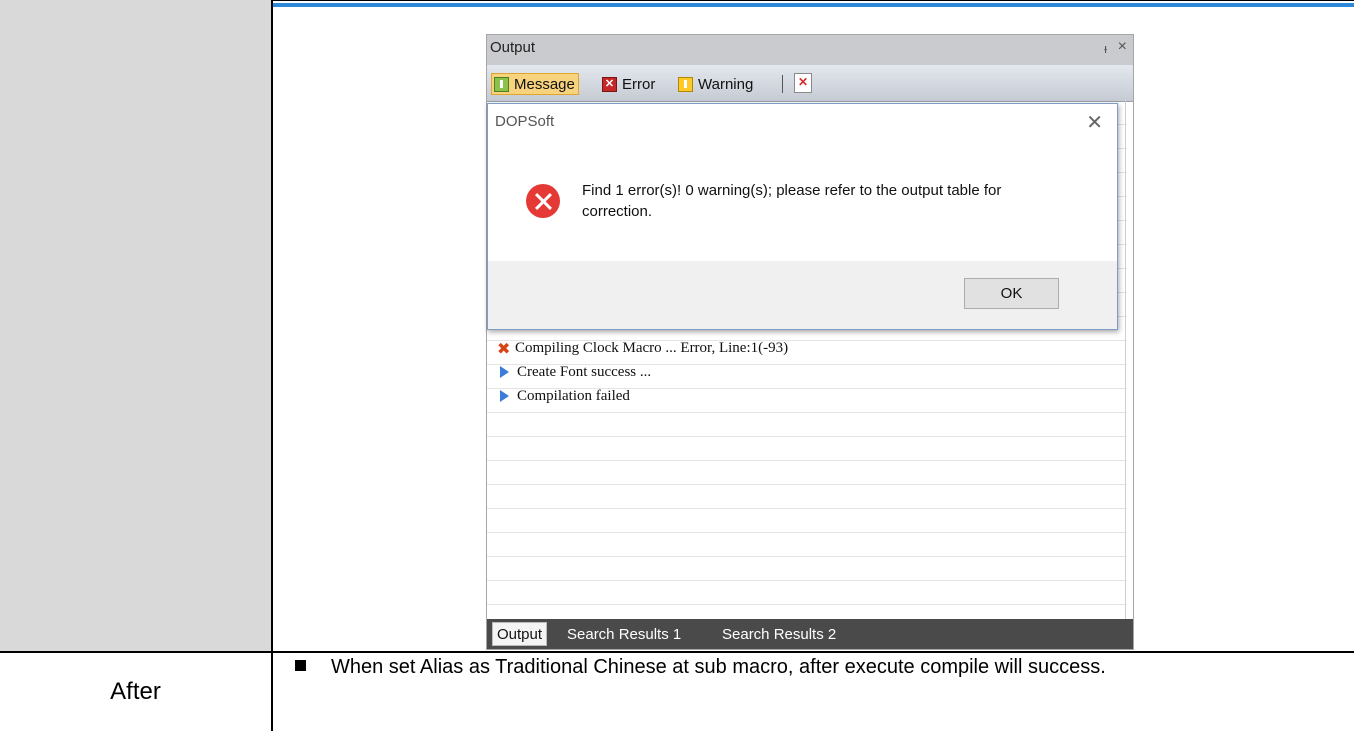  What do you see at coordinates (810, 50) in the screenshot?
I see `output-panel-titlebar: Output ᵻ ×` at bounding box center [810, 50].